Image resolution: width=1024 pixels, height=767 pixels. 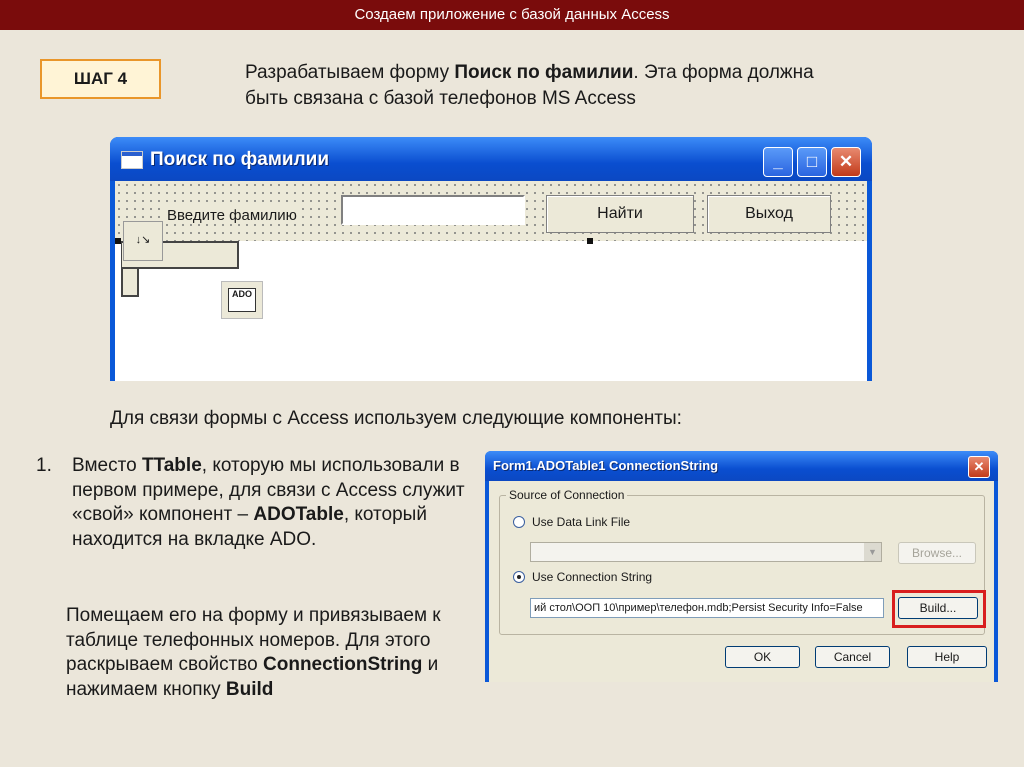 What do you see at coordinates (872, 552) in the screenshot?
I see `chevron-down-icon: ▼` at bounding box center [872, 552].